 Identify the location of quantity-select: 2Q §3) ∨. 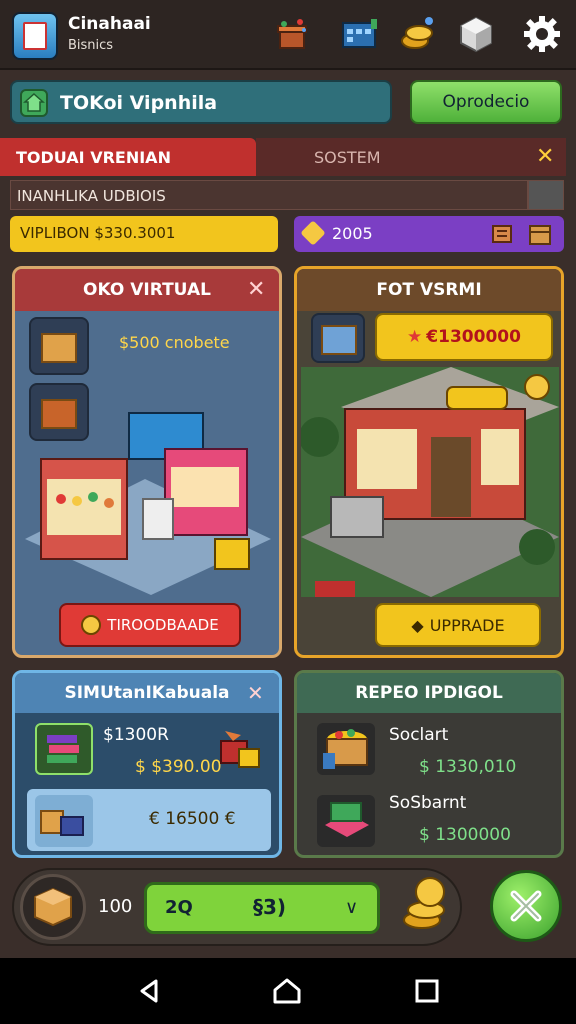
(262, 908).